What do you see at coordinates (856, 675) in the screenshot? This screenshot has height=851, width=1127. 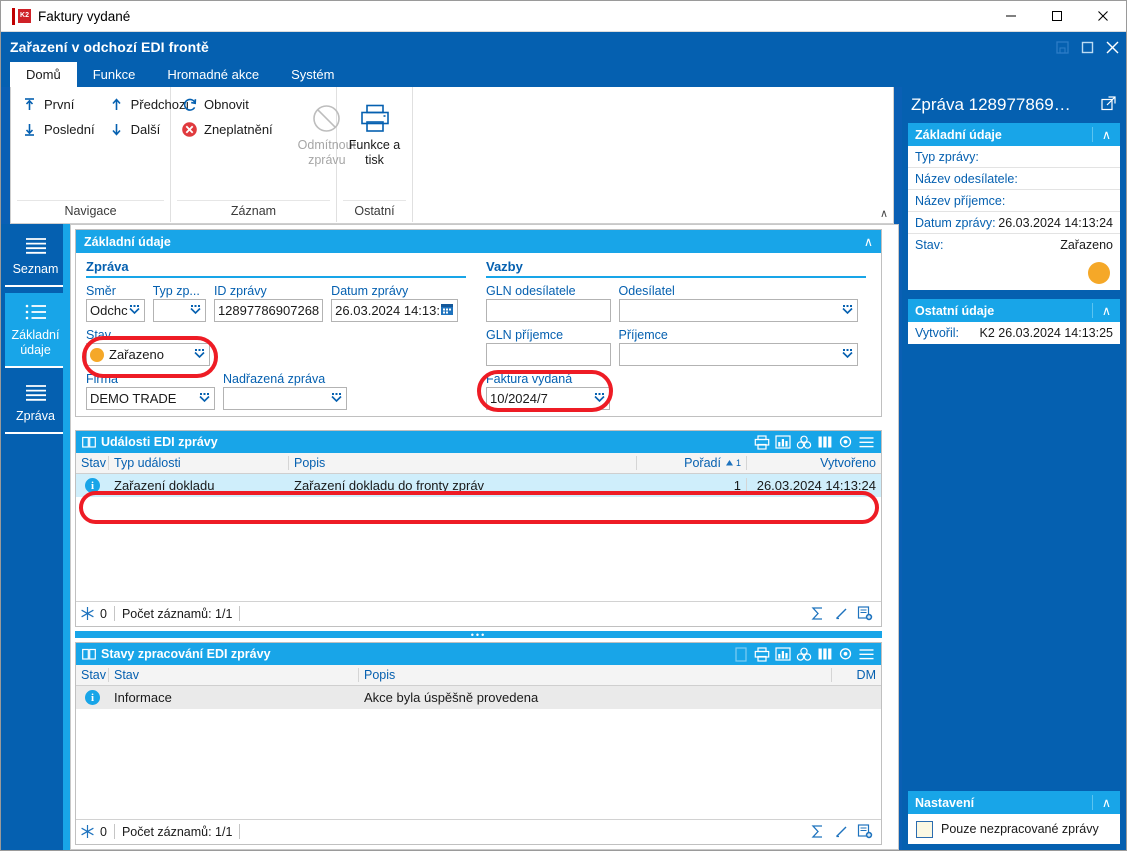 I see `column-header-dm: DM` at bounding box center [856, 675].